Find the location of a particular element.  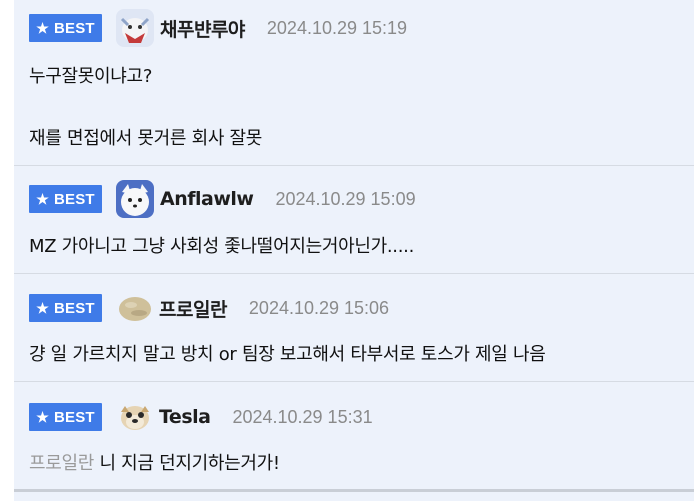

comment-meta: ★ BEST 채푸뱐루야 2024.10.29 15:19 is located at coordinates (218, 28).